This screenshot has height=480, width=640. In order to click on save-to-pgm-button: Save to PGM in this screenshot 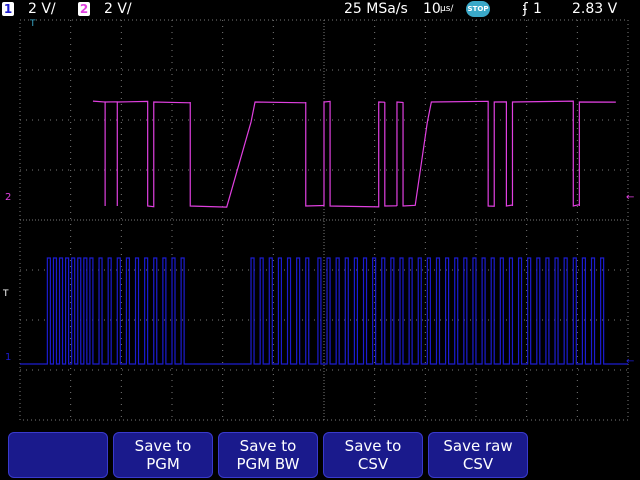, I will do `click(163, 455)`.